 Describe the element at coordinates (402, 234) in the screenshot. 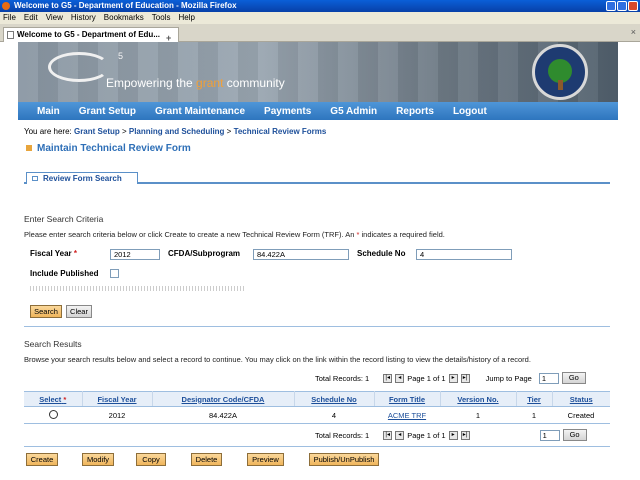

I see `instructions-text-end: indicates a required field.` at that location.